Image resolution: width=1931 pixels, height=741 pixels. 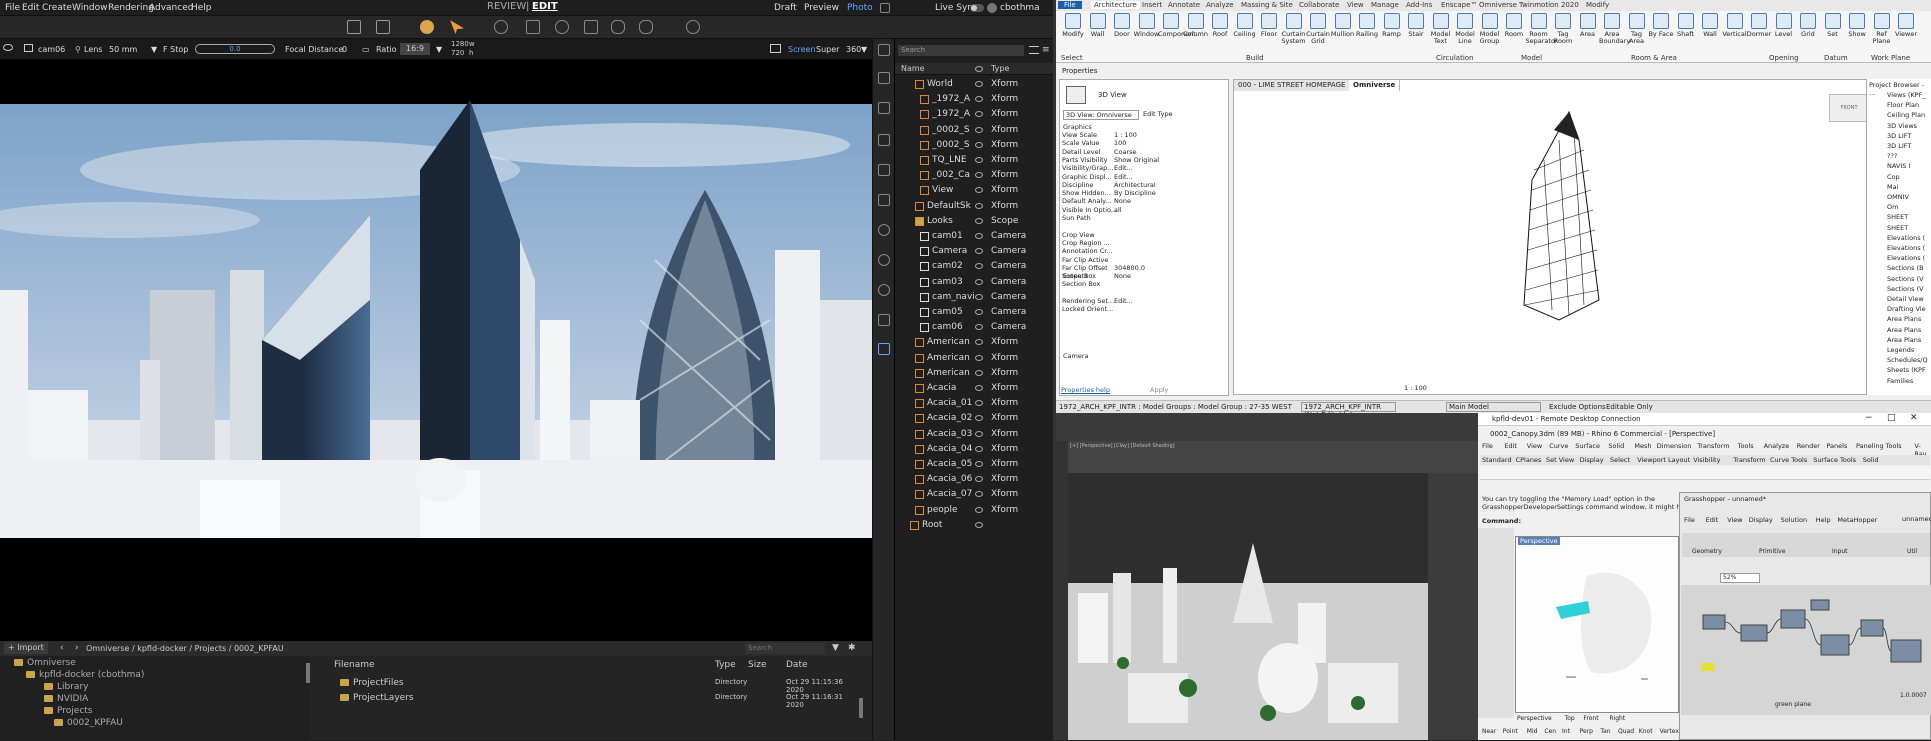 I want to click on save-icon, so click(x=383, y=27).